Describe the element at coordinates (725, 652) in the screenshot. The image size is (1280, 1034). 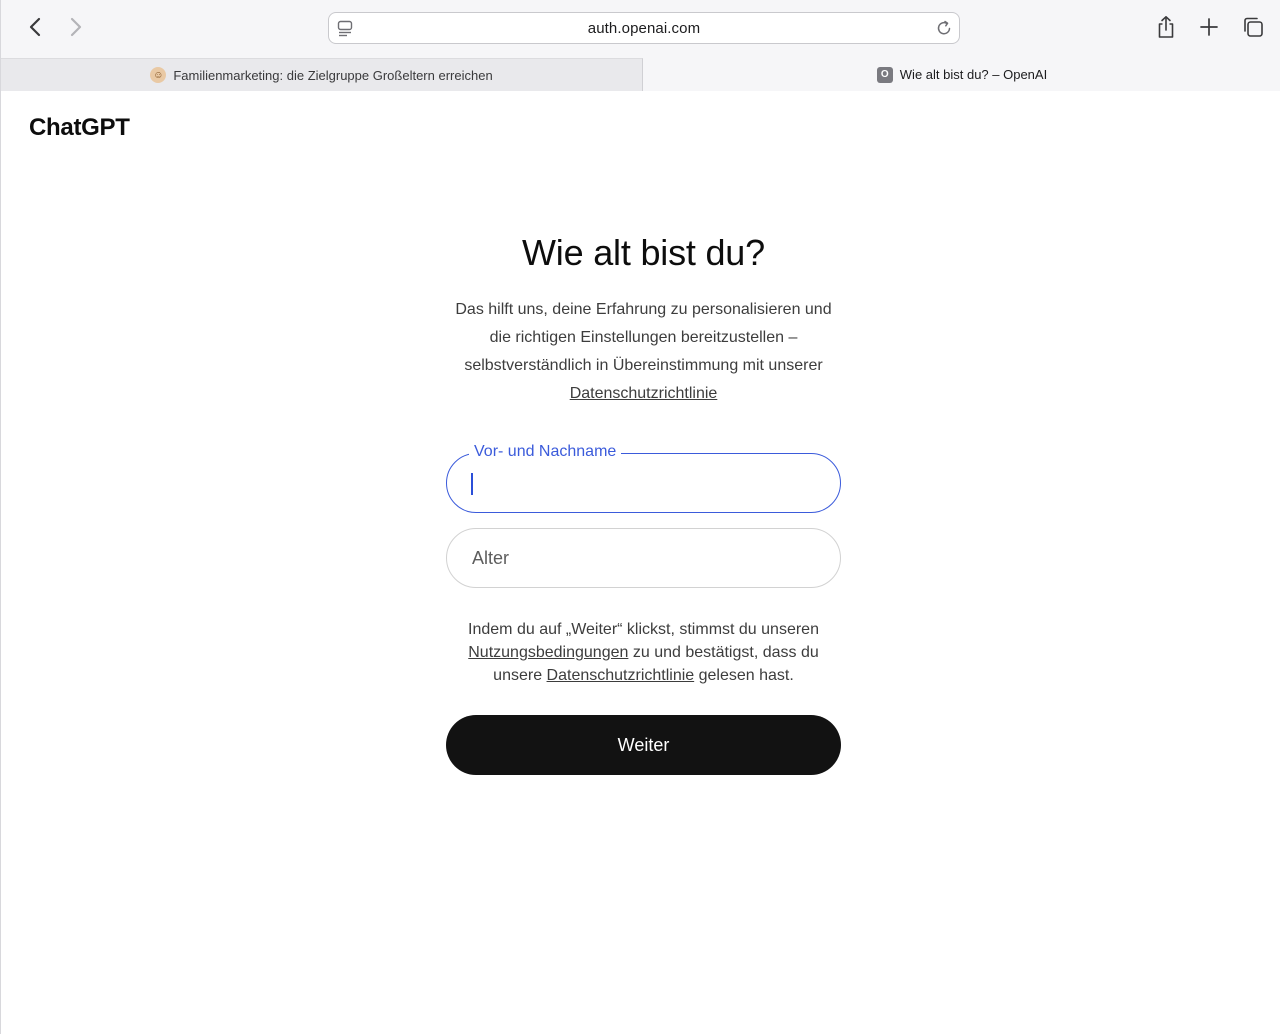
I see `terms-text-2: zu und bestätigst, dass du` at that location.